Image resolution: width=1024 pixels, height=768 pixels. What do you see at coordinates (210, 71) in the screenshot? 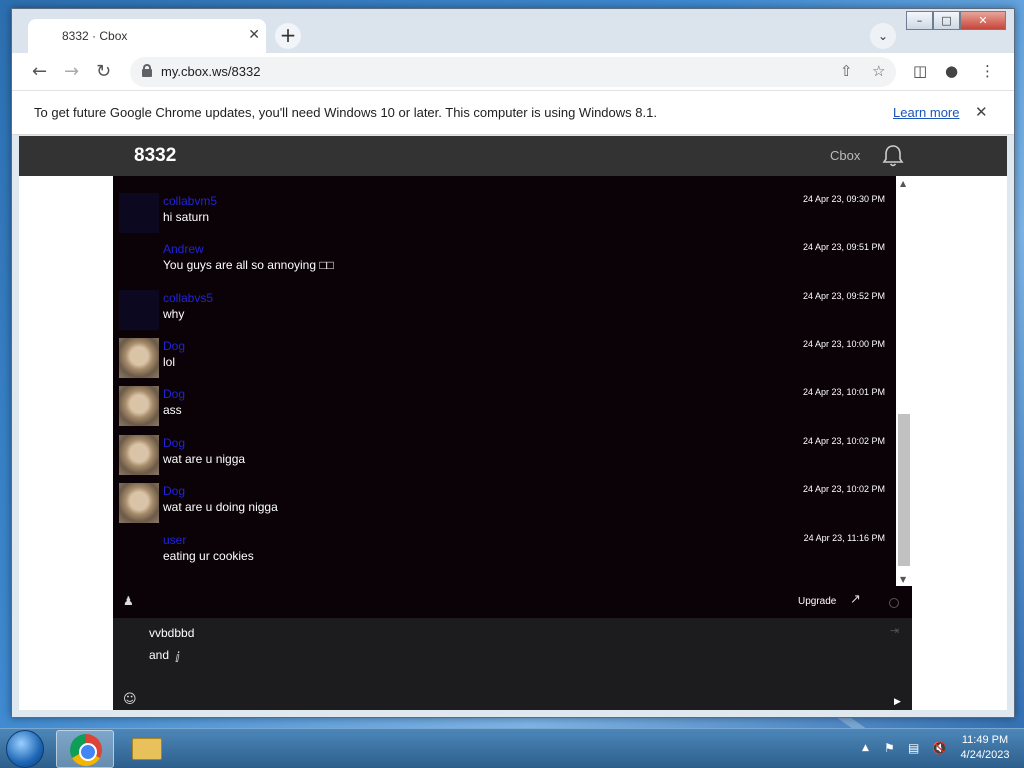
I see `url-text: my.cbox.ws/8332` at bounding box center [210, 71].